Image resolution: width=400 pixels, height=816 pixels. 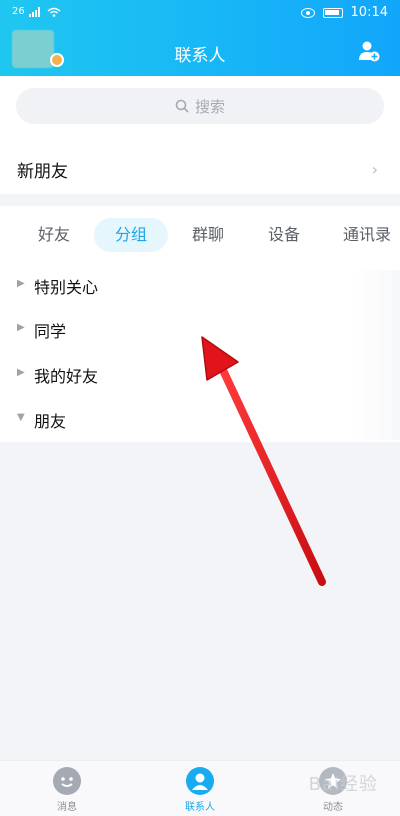 I want to click on contacts-icon, so click(x=200, y=781).